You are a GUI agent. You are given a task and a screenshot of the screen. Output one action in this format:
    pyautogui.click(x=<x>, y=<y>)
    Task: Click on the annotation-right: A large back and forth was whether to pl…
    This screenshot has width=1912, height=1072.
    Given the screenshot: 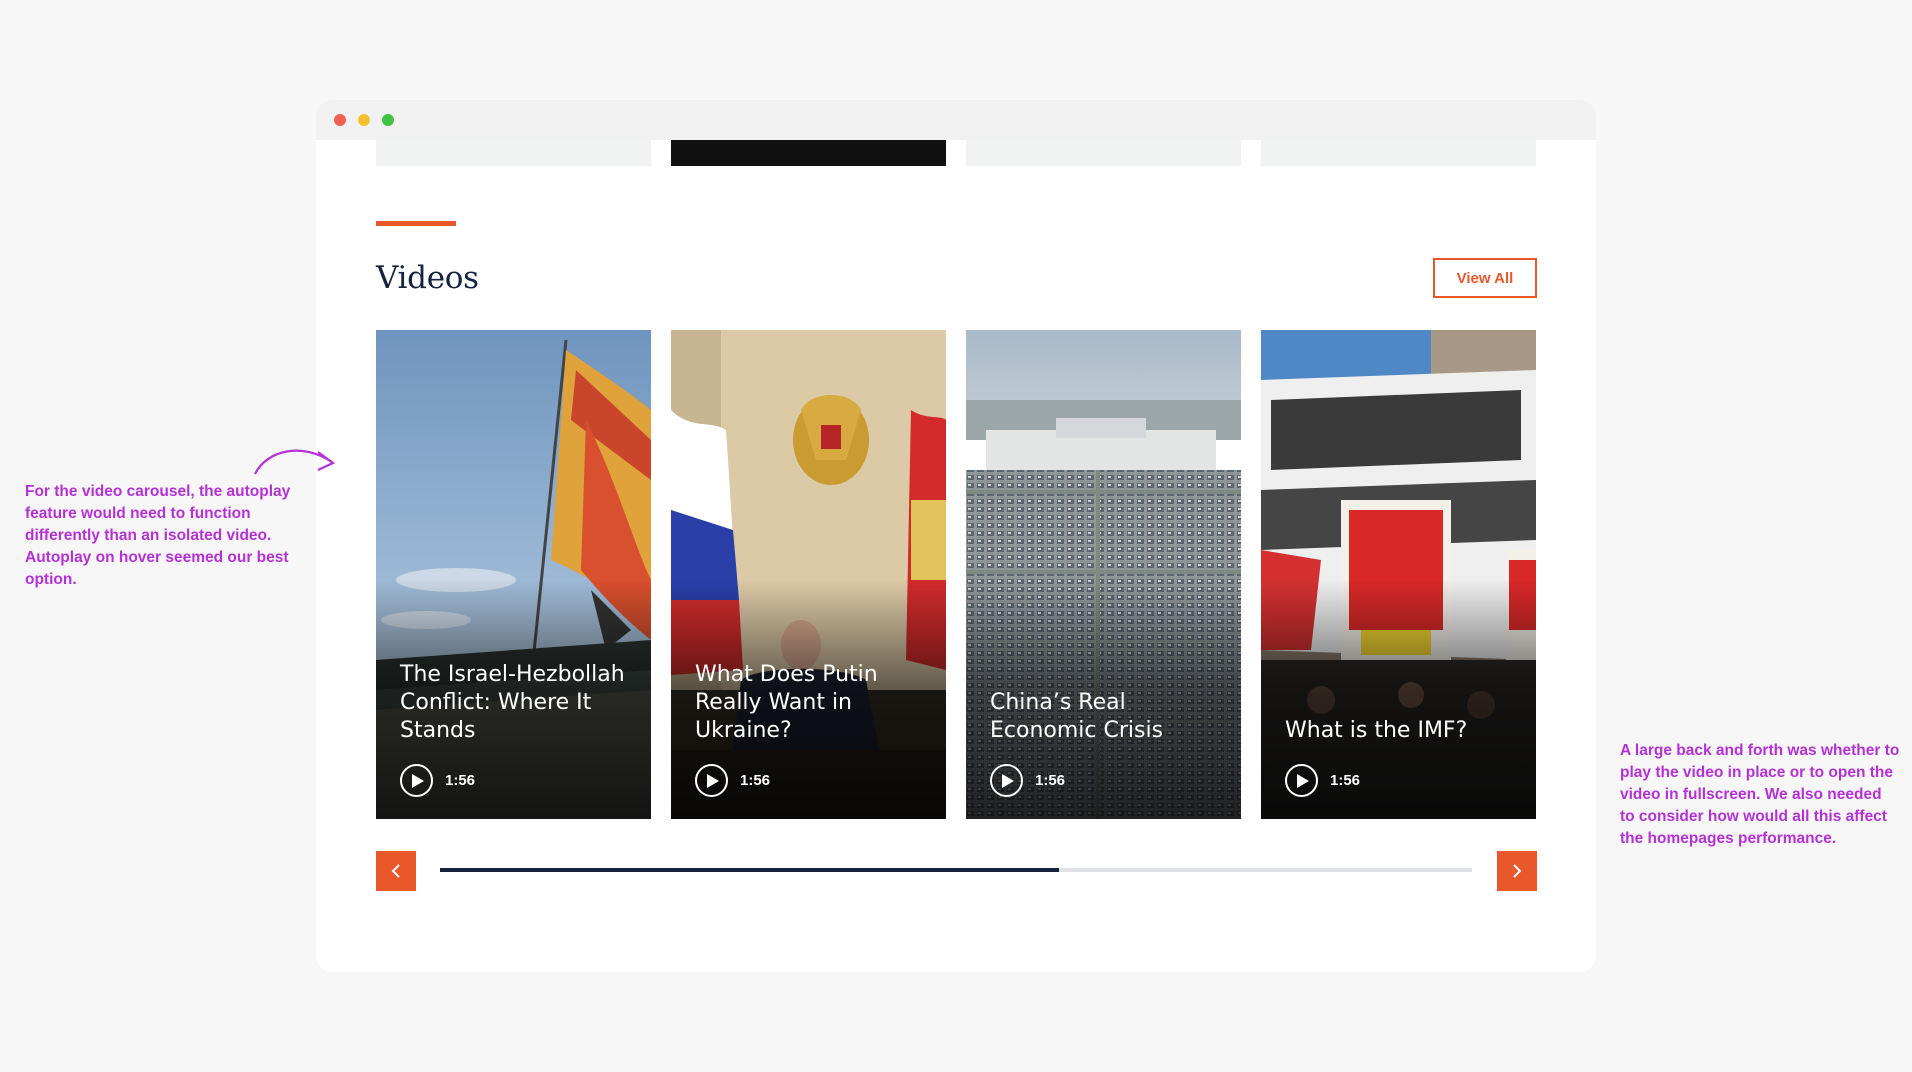 What is the action you would take?
    pyautogui.click(x=1760, y=794)
    